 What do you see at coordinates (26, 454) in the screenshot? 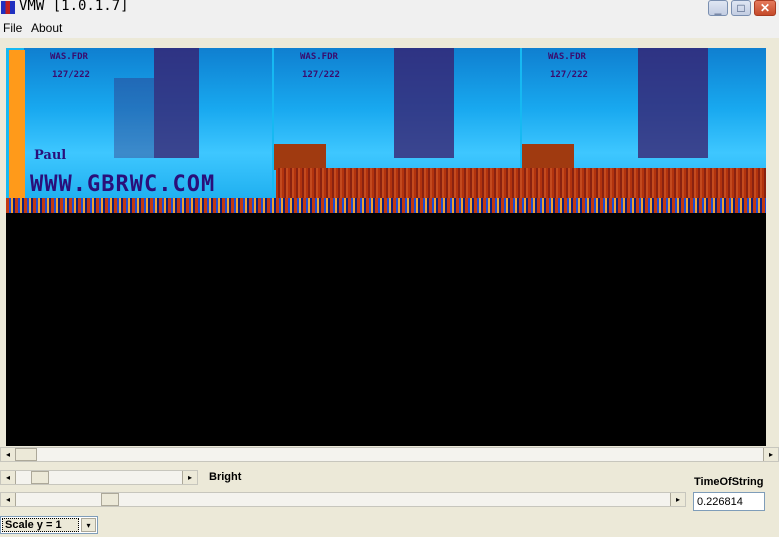
I see `scroll-thumb` at bounding box center [26, 454].